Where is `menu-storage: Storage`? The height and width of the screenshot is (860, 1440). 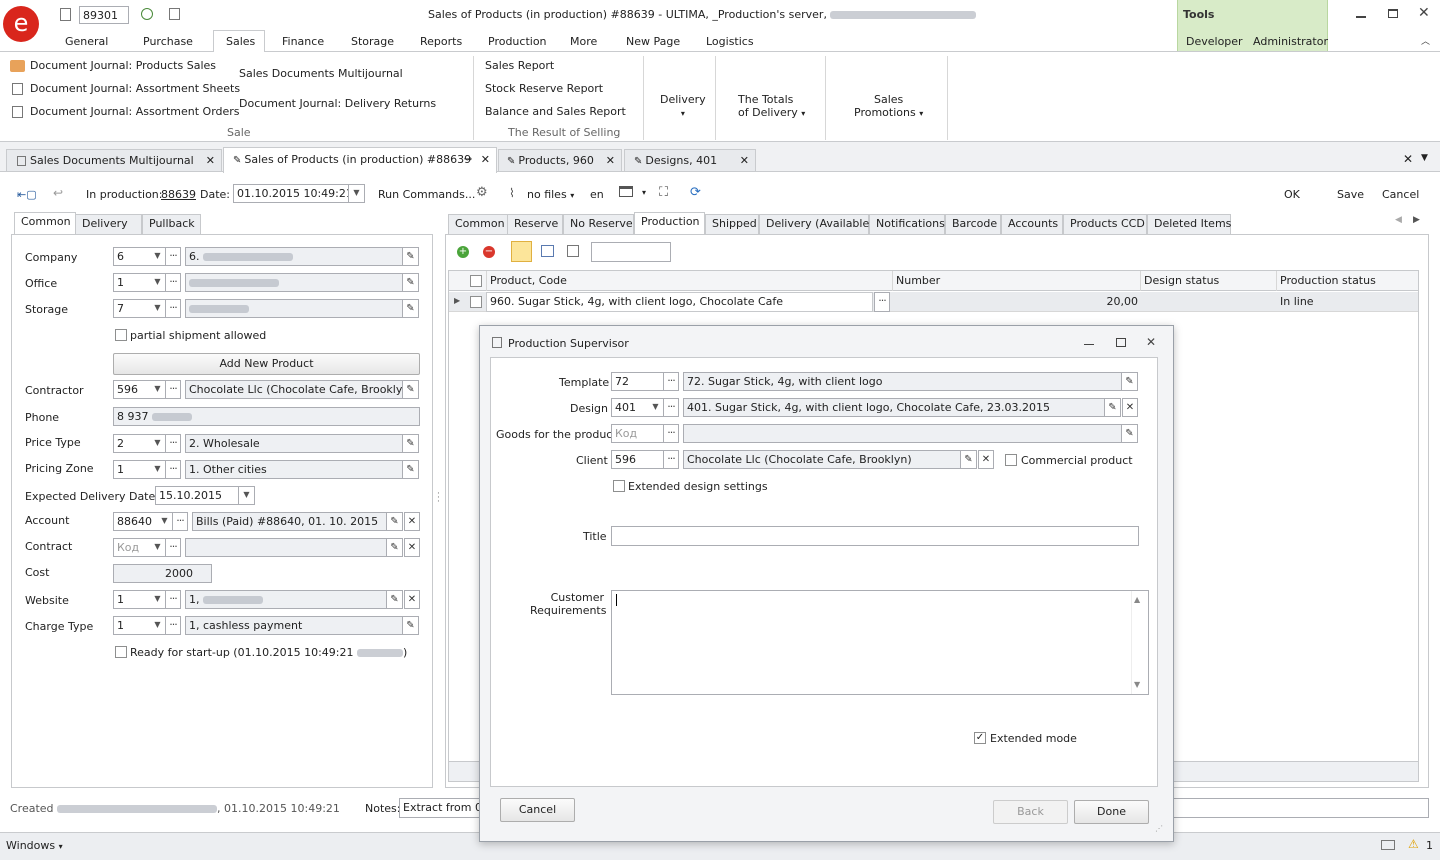
menu-storage: Storage is located at coordinates (372, 41).